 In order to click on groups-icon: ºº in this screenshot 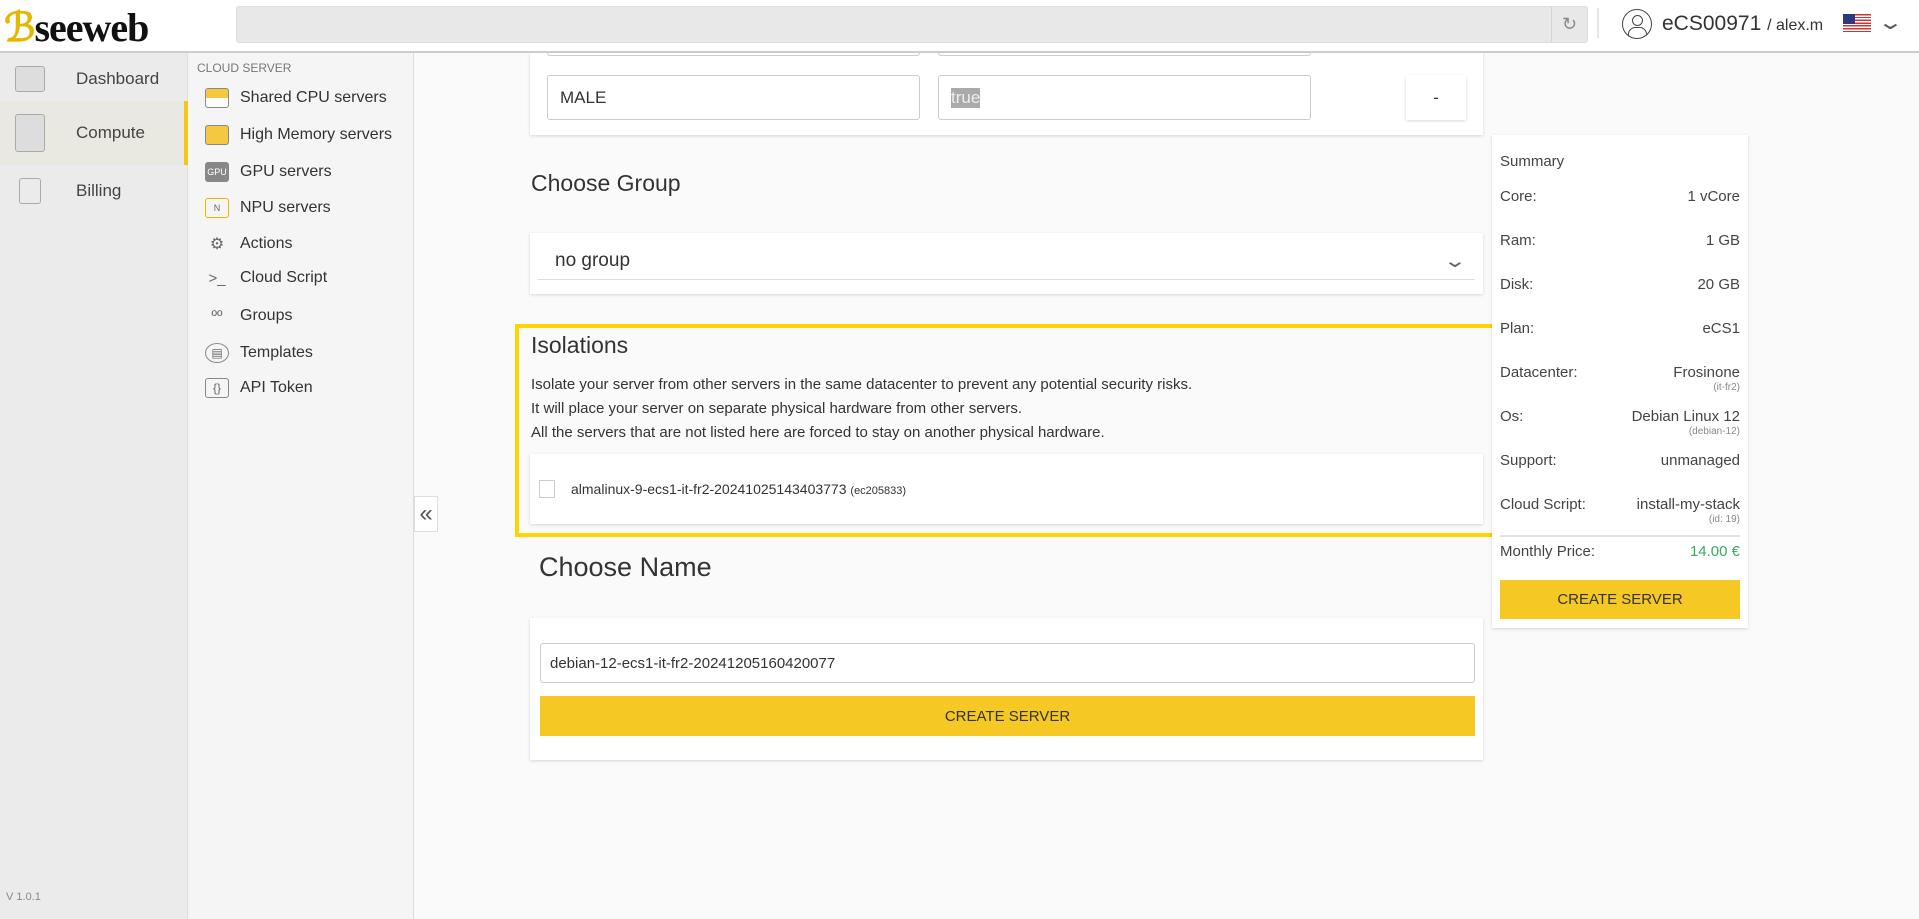, I will do `click(217, 316)`.